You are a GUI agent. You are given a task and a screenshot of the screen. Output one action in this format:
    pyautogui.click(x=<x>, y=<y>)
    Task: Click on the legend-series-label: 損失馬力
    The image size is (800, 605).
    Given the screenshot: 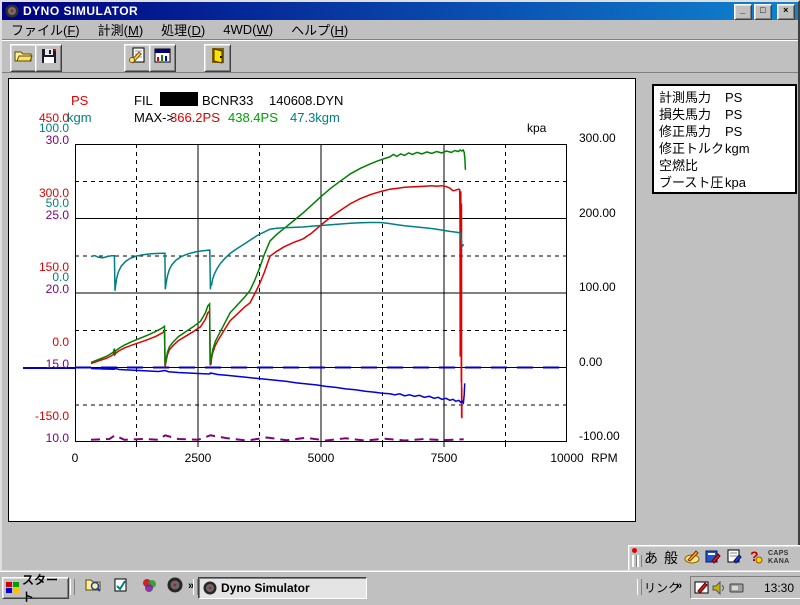 What is the action you would take?
    pyautogui.click(x=685, y=114)
    